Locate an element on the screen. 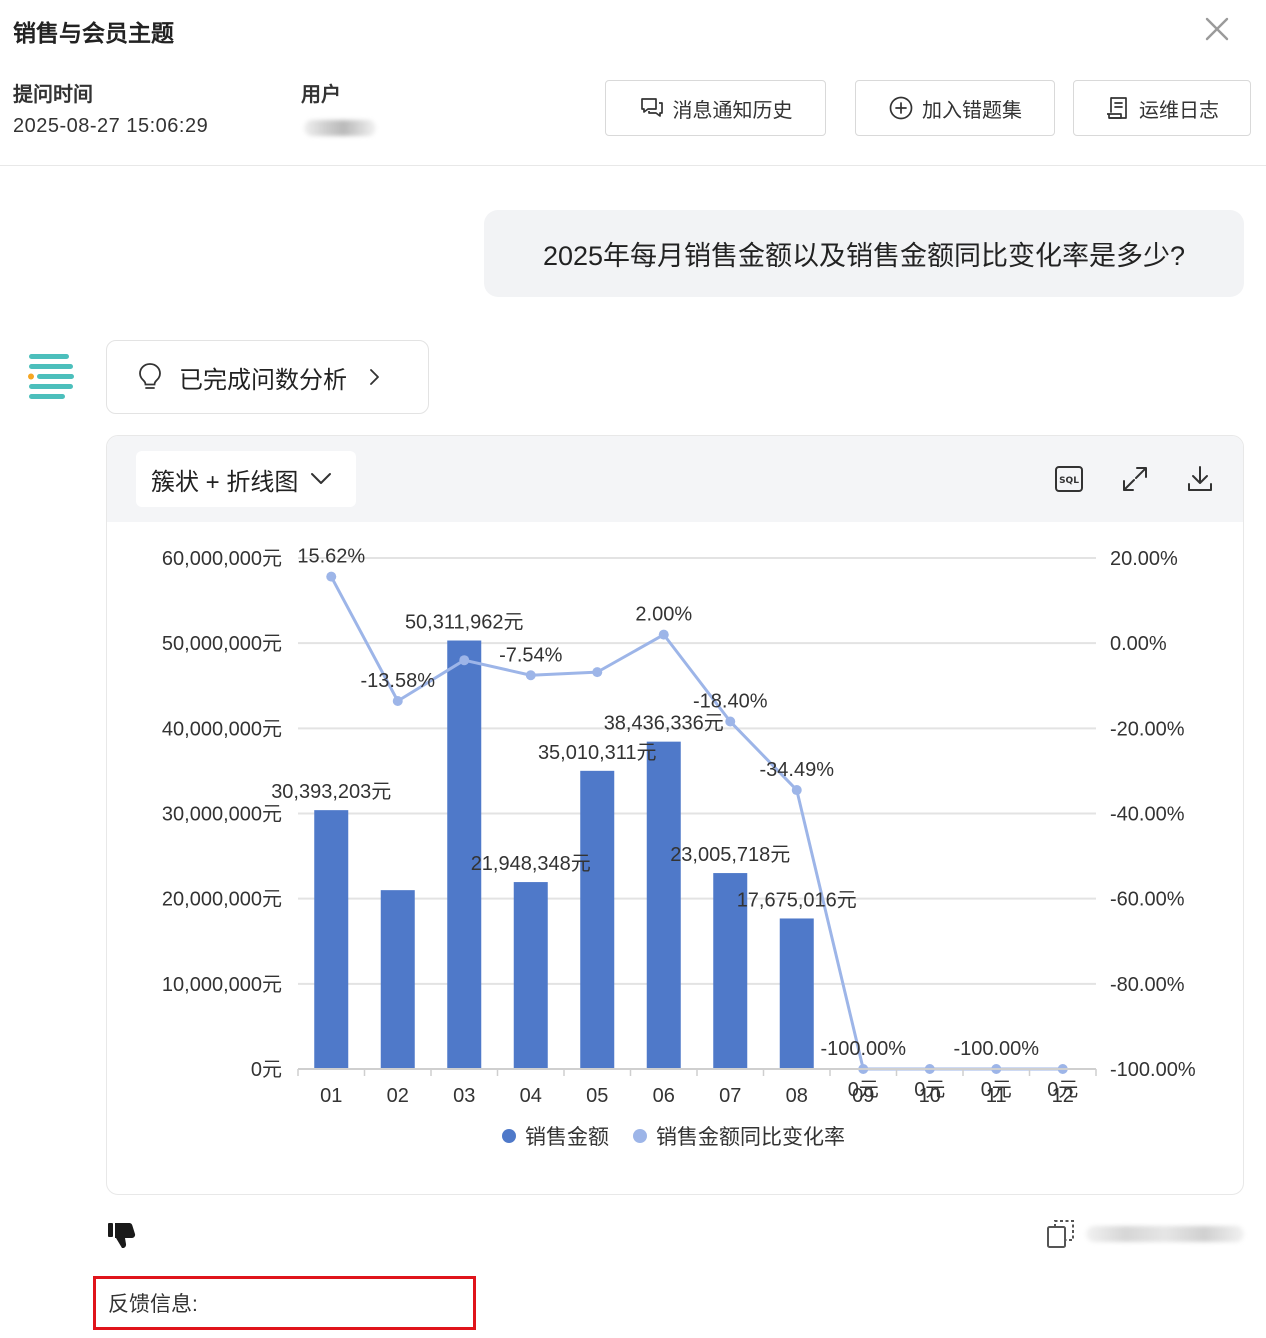  legend-label-bar: 销售金额 is located at coordinates (567, 1137).